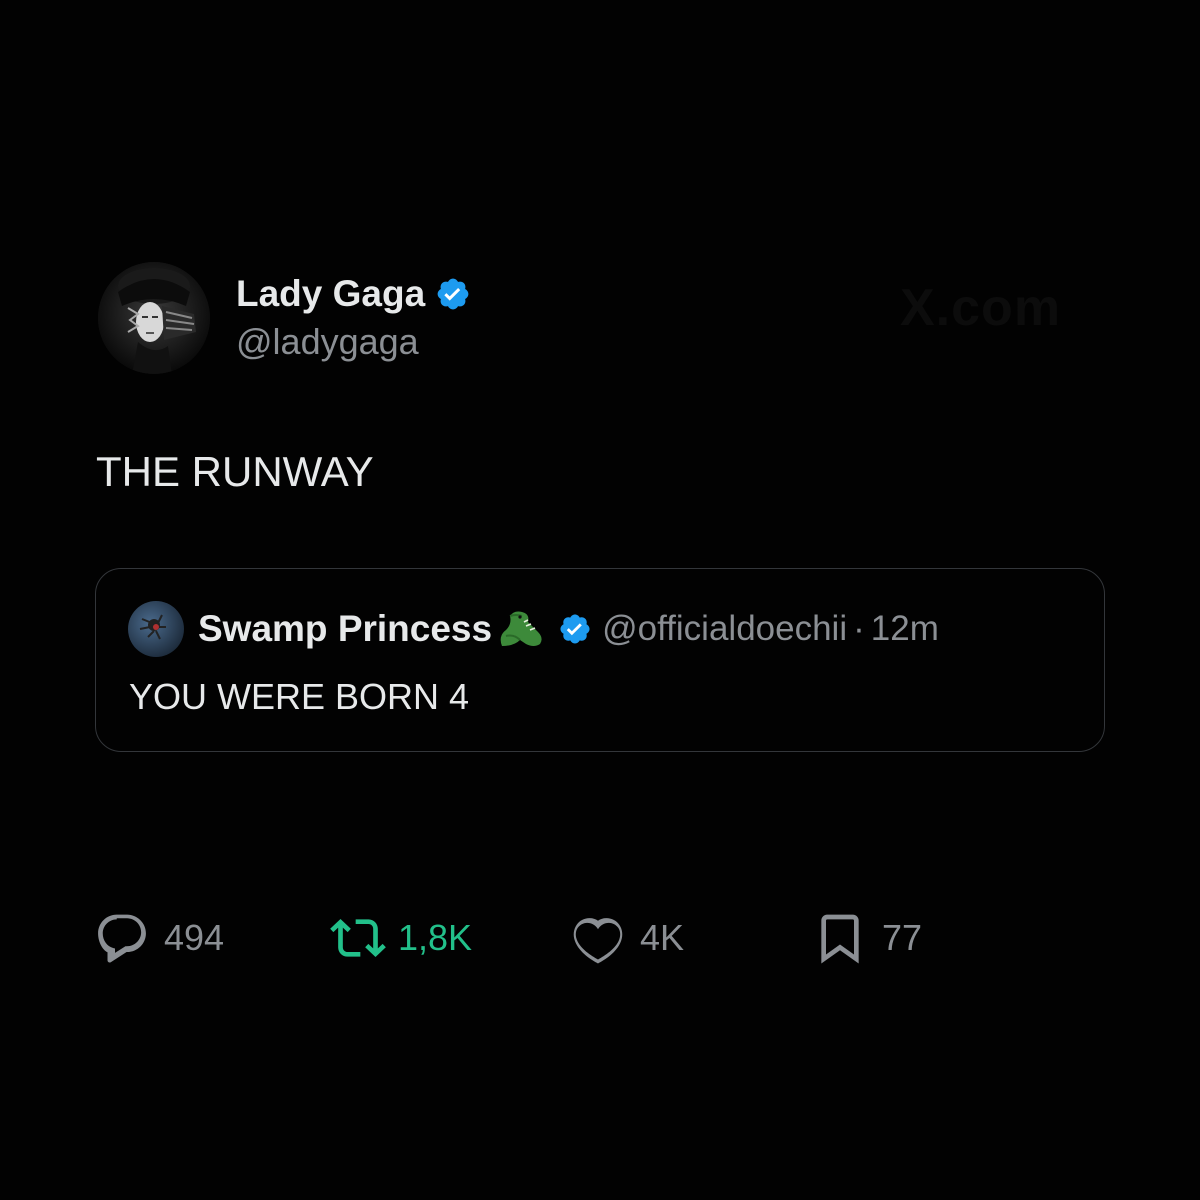 This screenshot has height=1200, width=1200. Describe the element at coordinates (353, 318) in the screenshot. I see `author-info: Lady Gaga @ladygaga` at that location.